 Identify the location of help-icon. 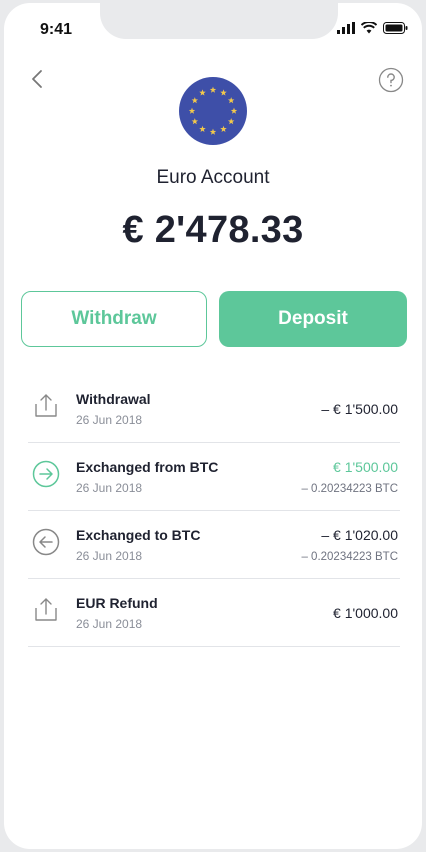
(391, 80).